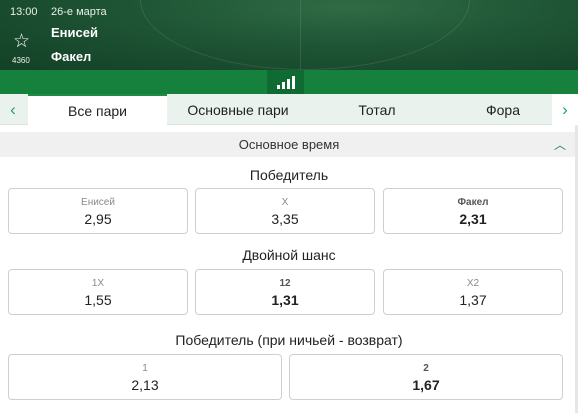 The width and height of the screenshot is (578, 413). Describe the element at coordinates (145, 368) in the screenshot. I see `outcome-label: 1` at that location.